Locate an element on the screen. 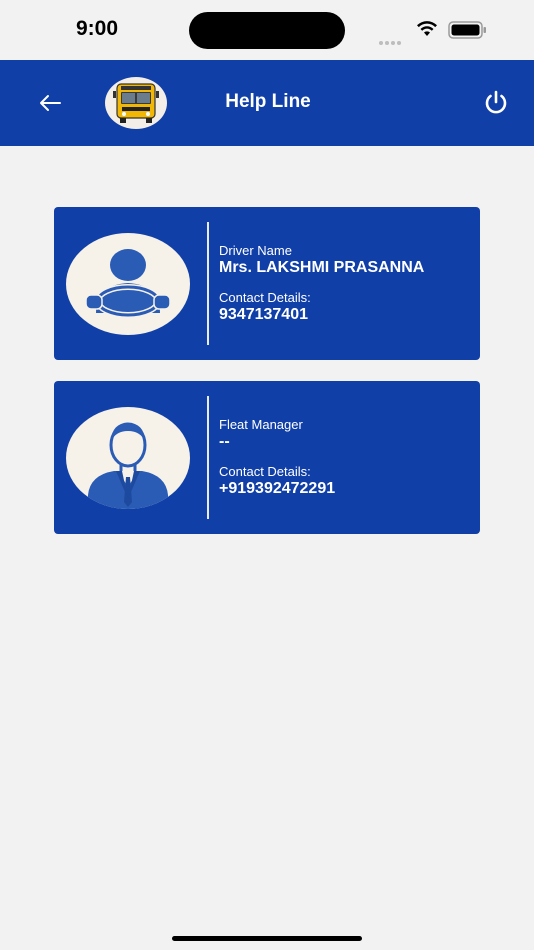 The height and width of the screenshot is (950, 534). home-indicator is located at coordinates (267, 938).